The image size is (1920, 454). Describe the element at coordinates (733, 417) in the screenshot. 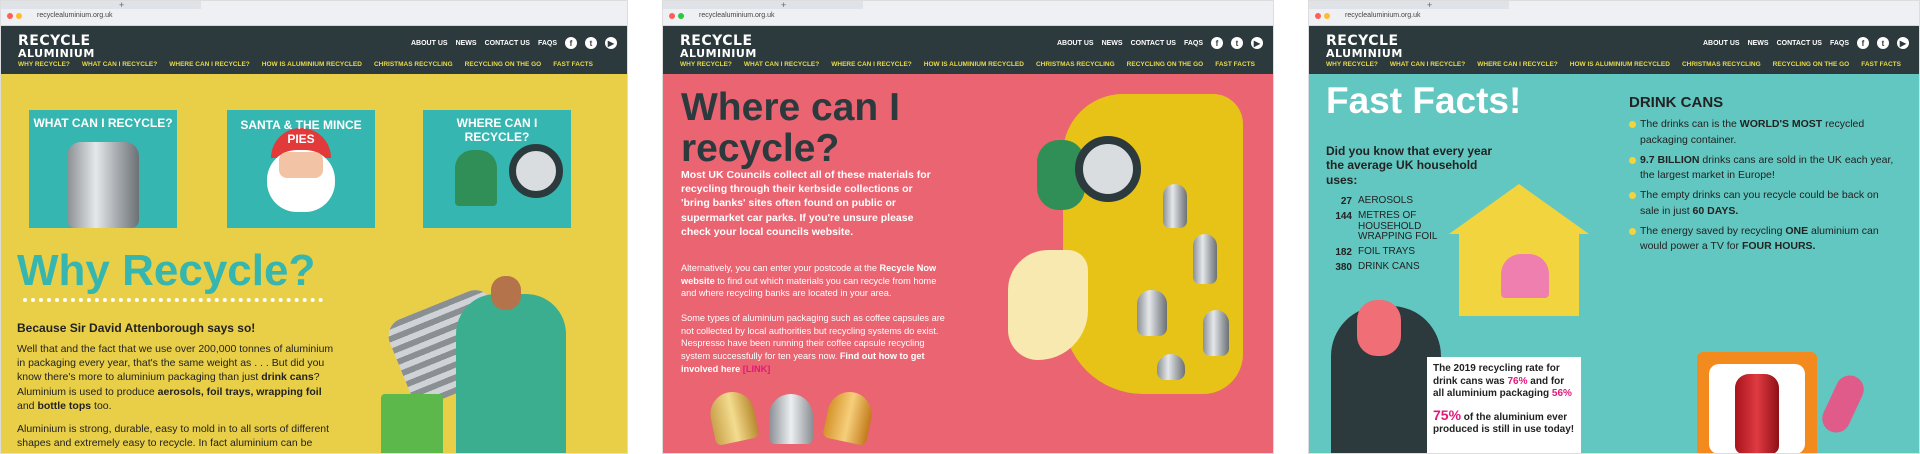

I see `coffee-capsule-gold-illustration` at that location.